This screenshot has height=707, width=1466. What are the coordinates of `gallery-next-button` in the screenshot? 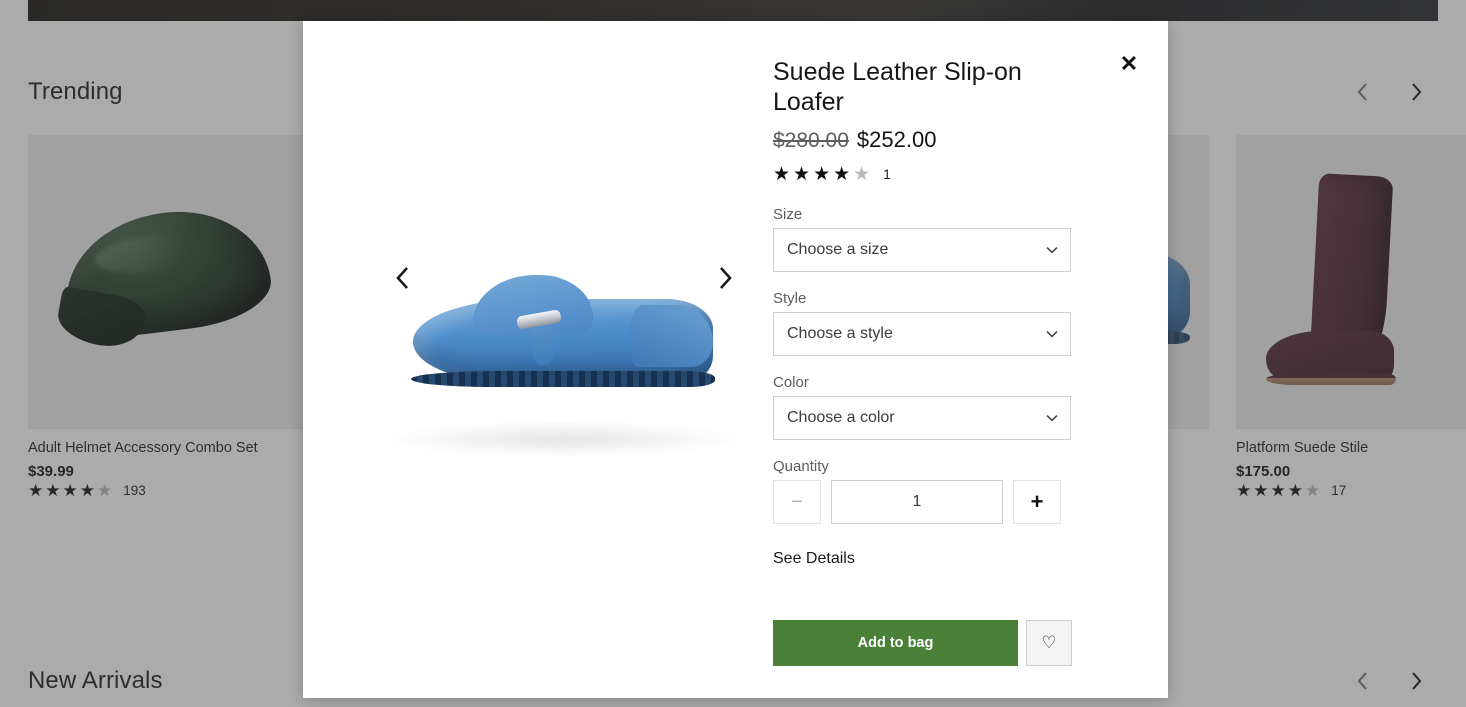 It's located at (725, 278).